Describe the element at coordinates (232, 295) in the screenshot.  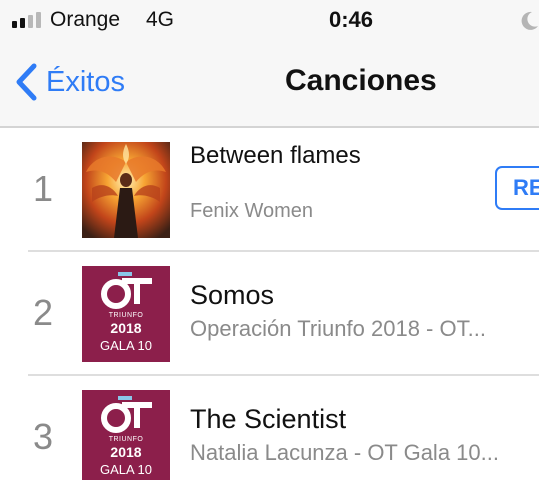
I see `song-title: Somos` at that location.